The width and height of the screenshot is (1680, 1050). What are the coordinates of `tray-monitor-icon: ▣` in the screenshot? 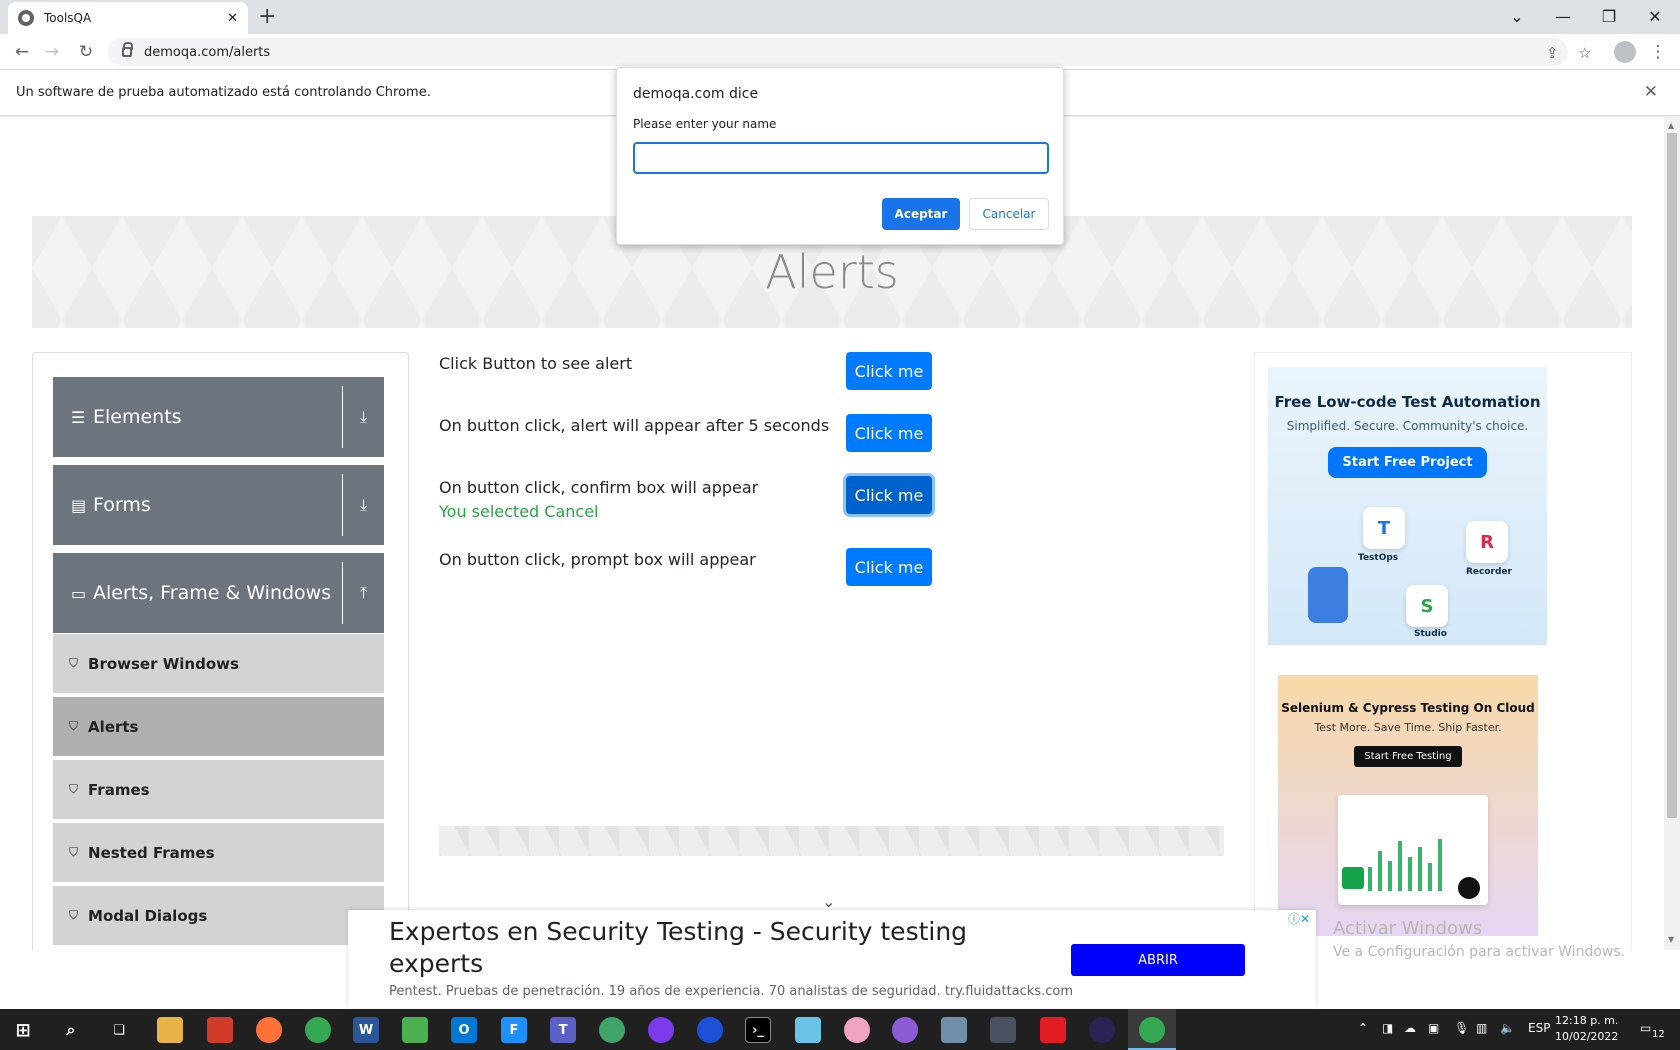 It's located at (1433, 1028).